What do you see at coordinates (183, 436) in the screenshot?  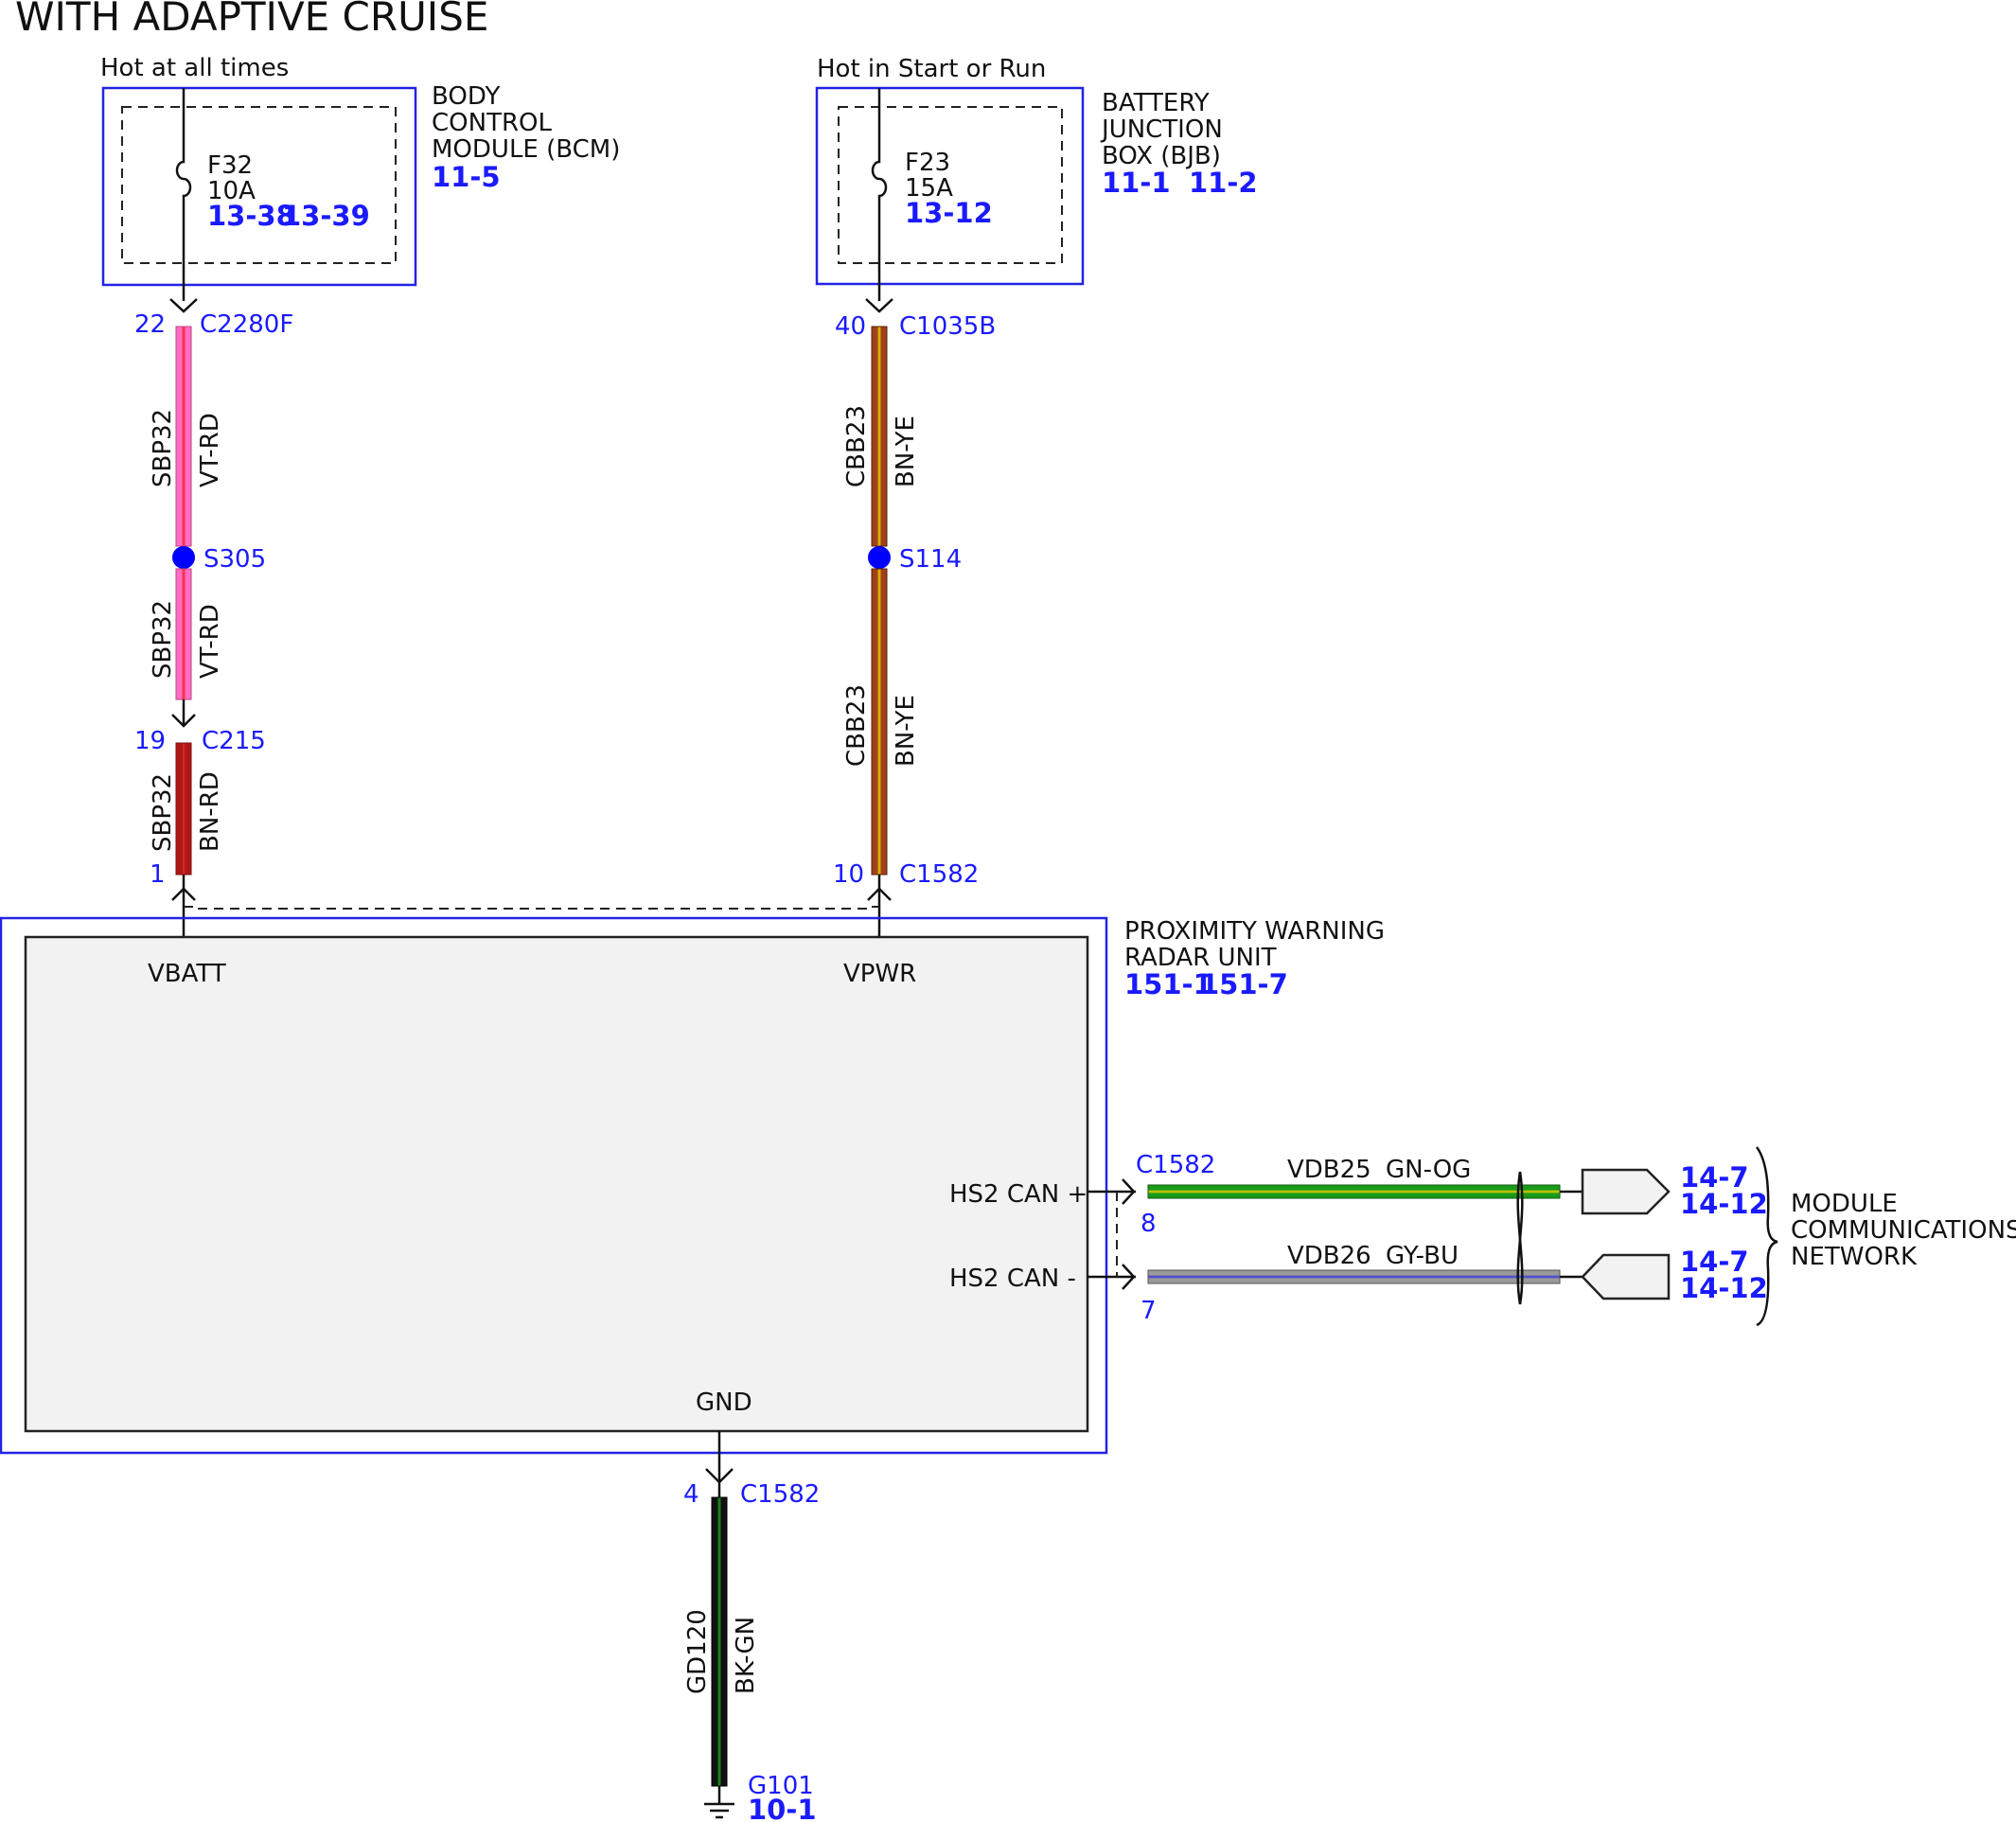 I see `wire-sbp32-vt-rd-upper` at bounding box center [183, 436].